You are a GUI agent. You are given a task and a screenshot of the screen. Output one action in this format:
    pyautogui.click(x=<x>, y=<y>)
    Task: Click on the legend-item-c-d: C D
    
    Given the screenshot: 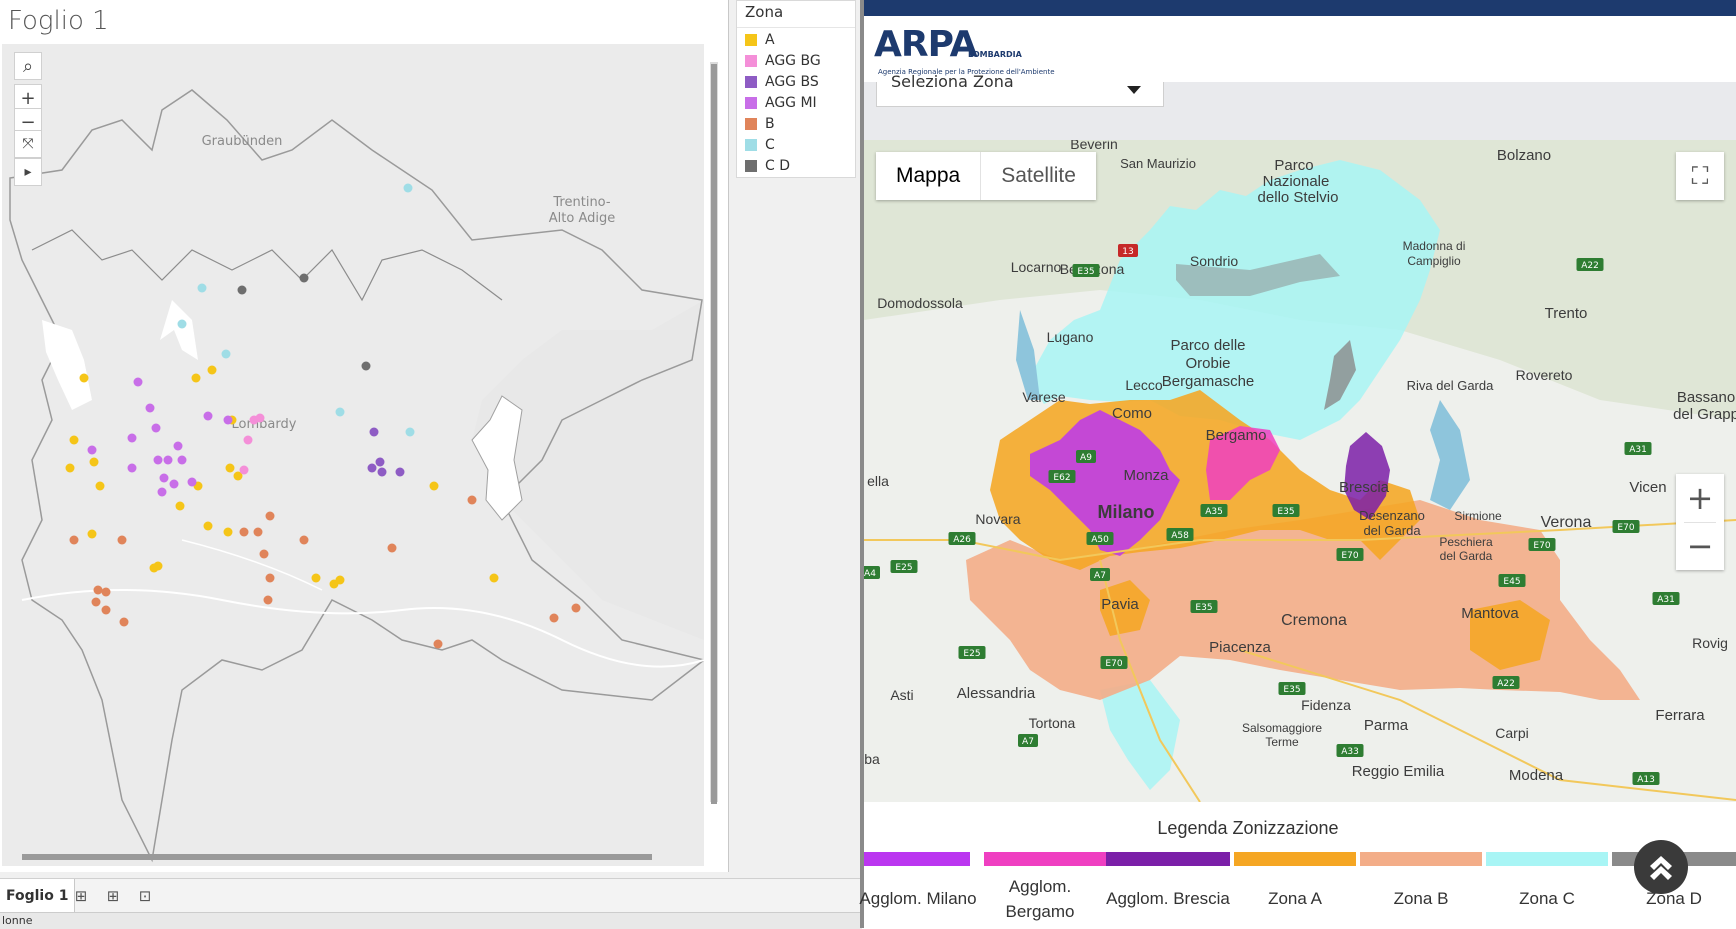 What is the action you would take?
    pyautogui.click(x=767, y=166)
    